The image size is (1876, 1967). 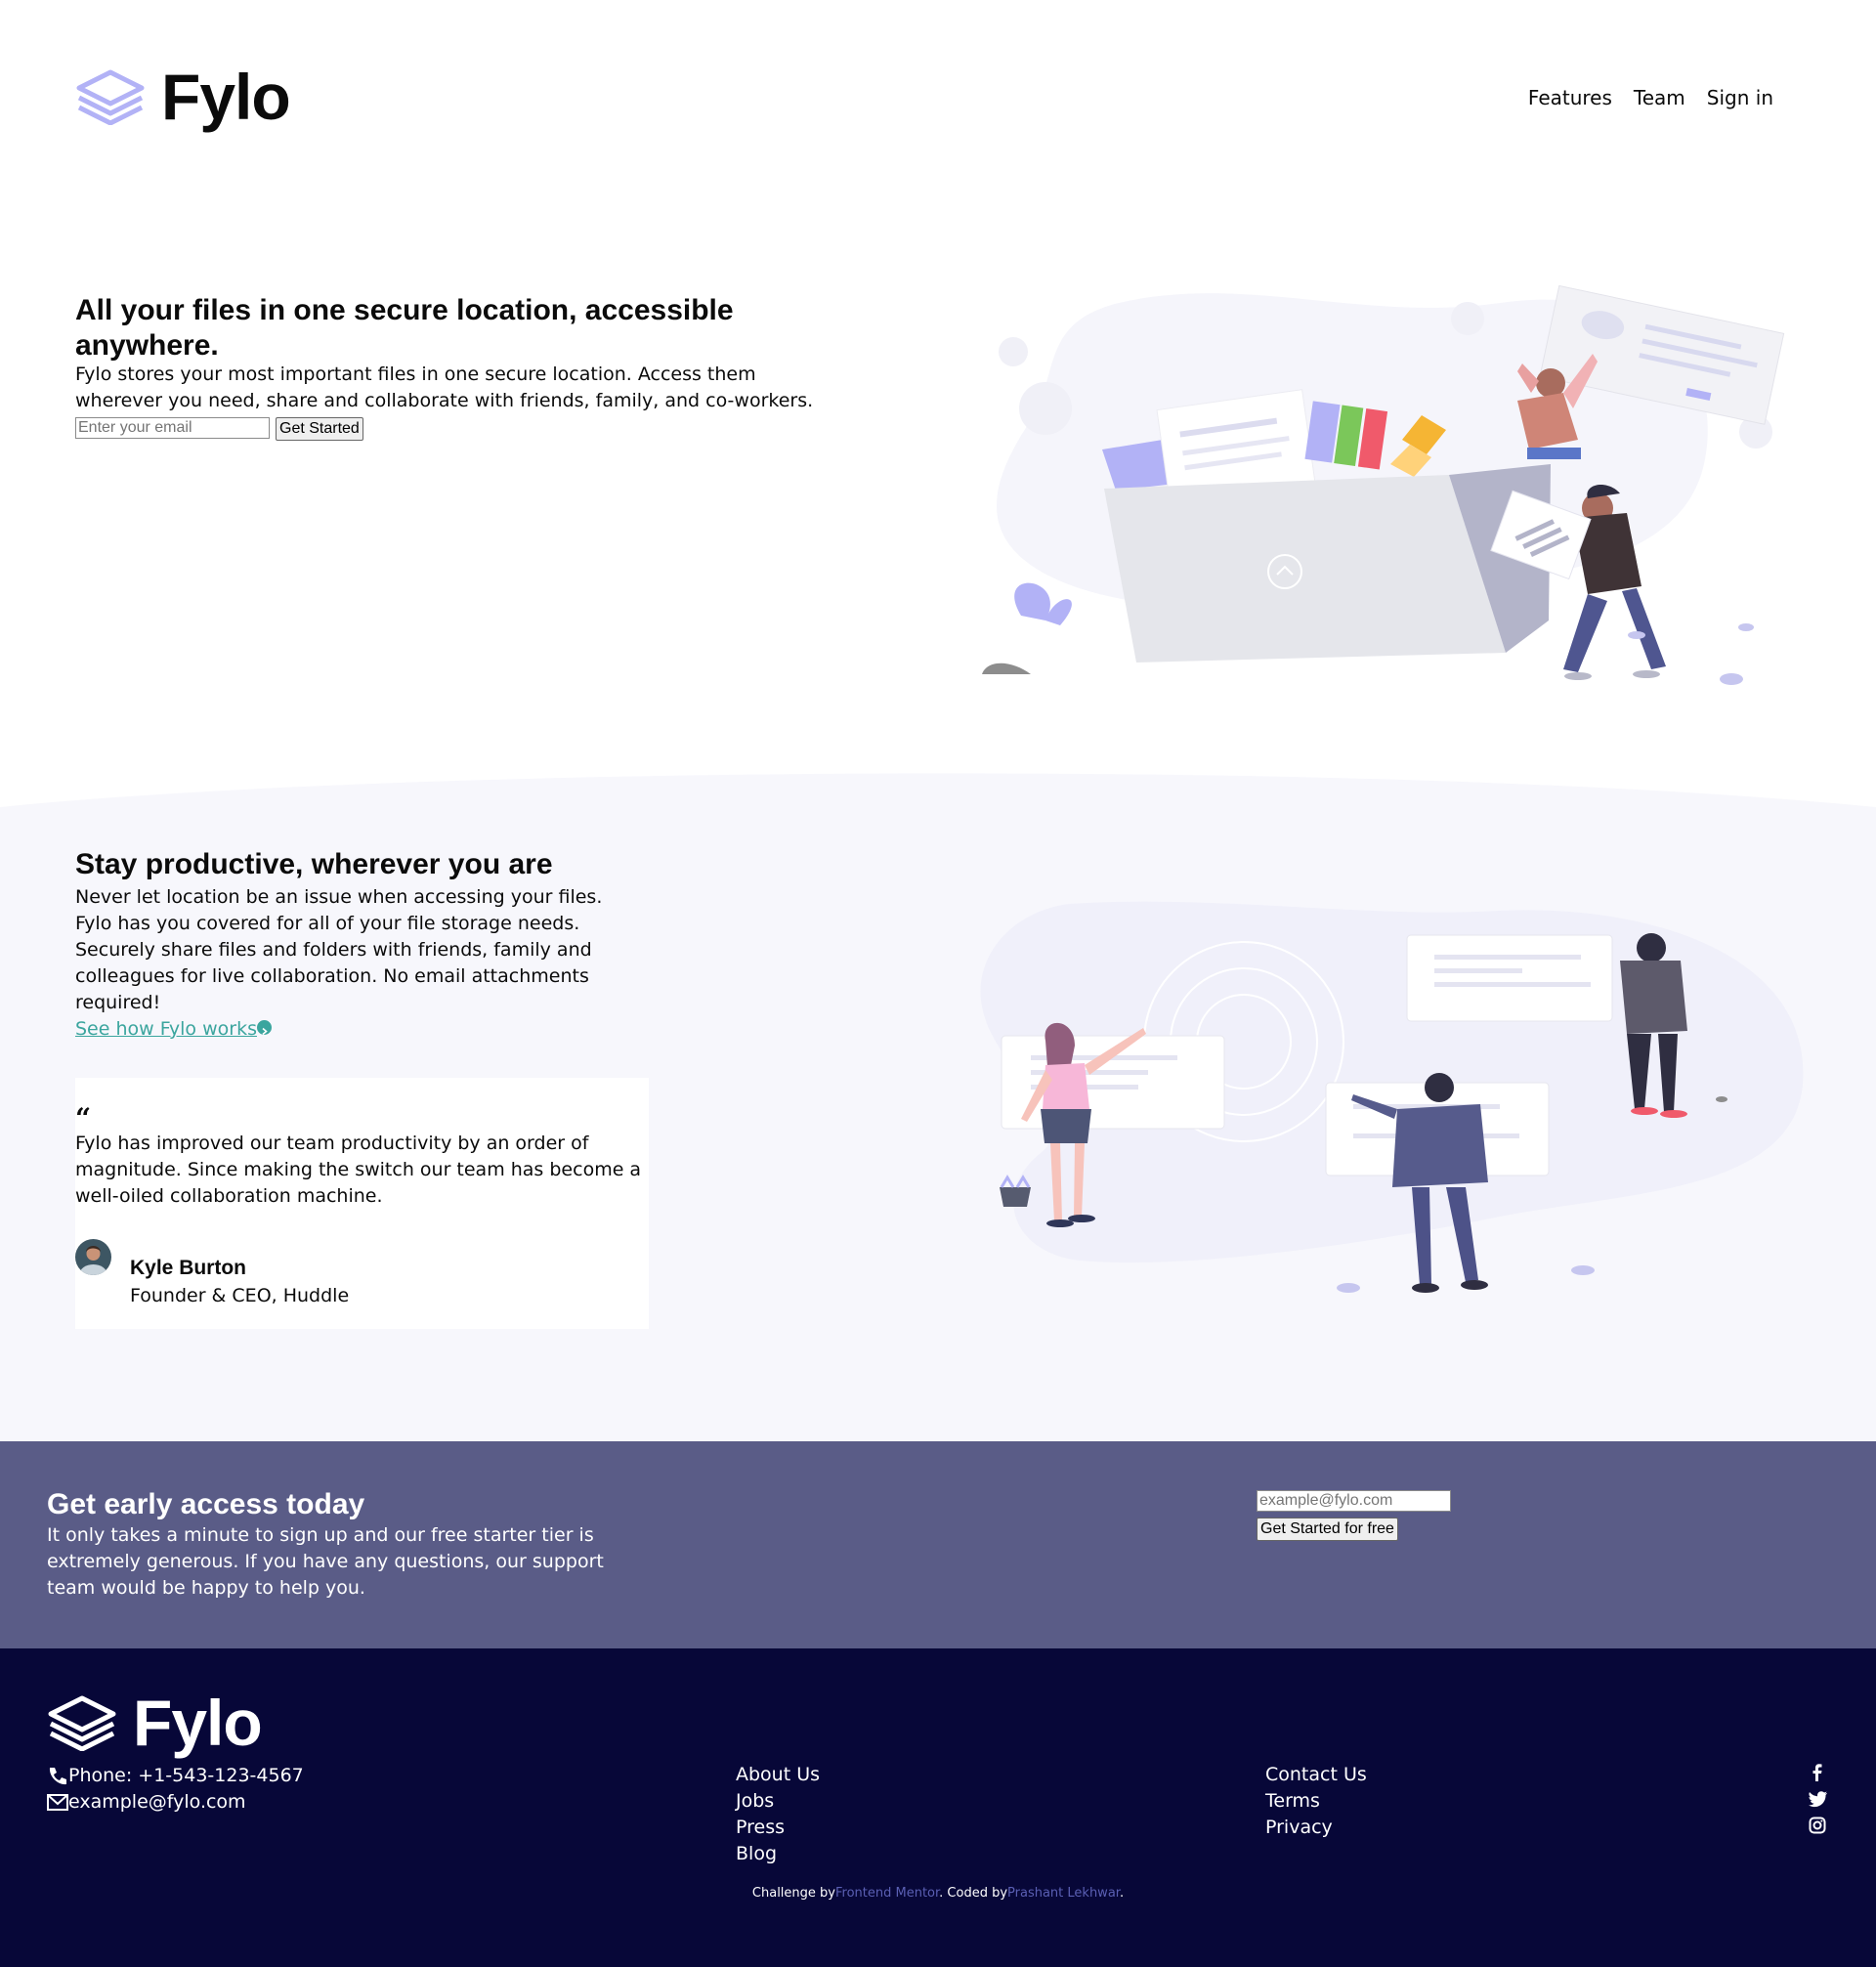 I want to click on social-links, so click(x=1818, y=1799).